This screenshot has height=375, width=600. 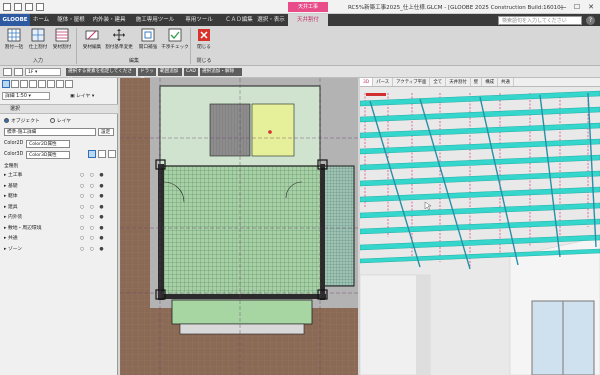 I want to click on tree-item: ▸ 敷地・周辺環境 ○ ○ ●, so click(x=59, y=229).